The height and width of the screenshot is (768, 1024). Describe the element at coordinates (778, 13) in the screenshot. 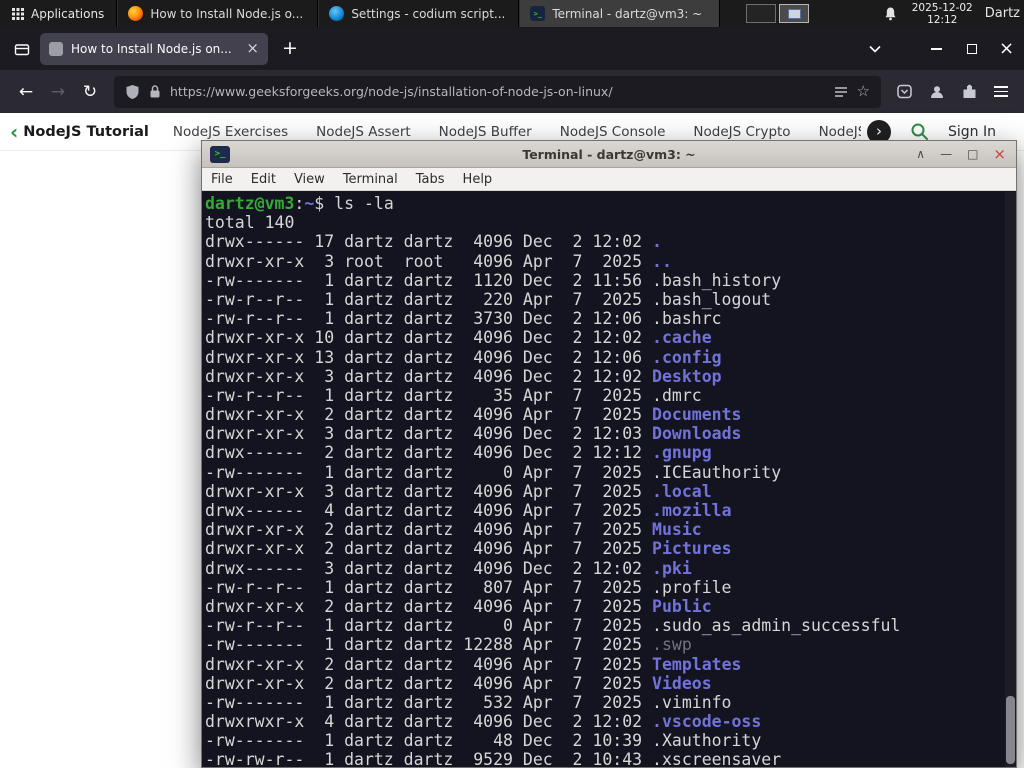

I see `workspace-pager` at that location.